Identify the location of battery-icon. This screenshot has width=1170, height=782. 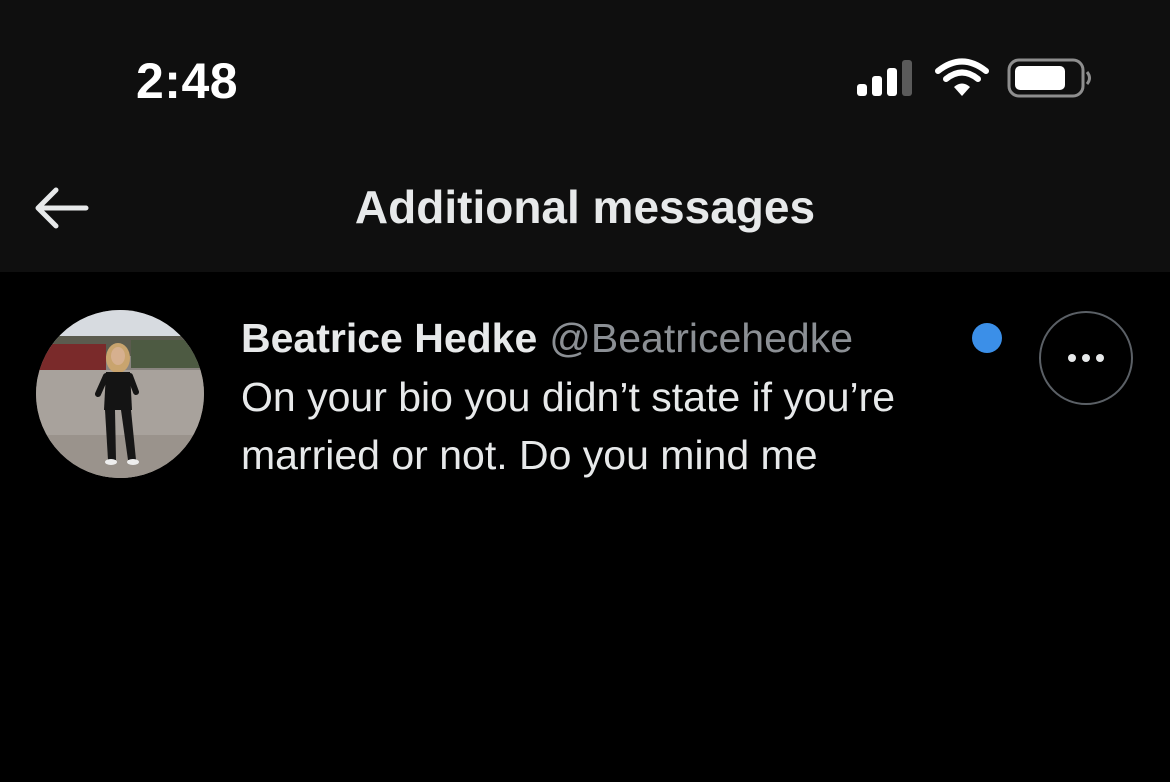
(1049, 78).